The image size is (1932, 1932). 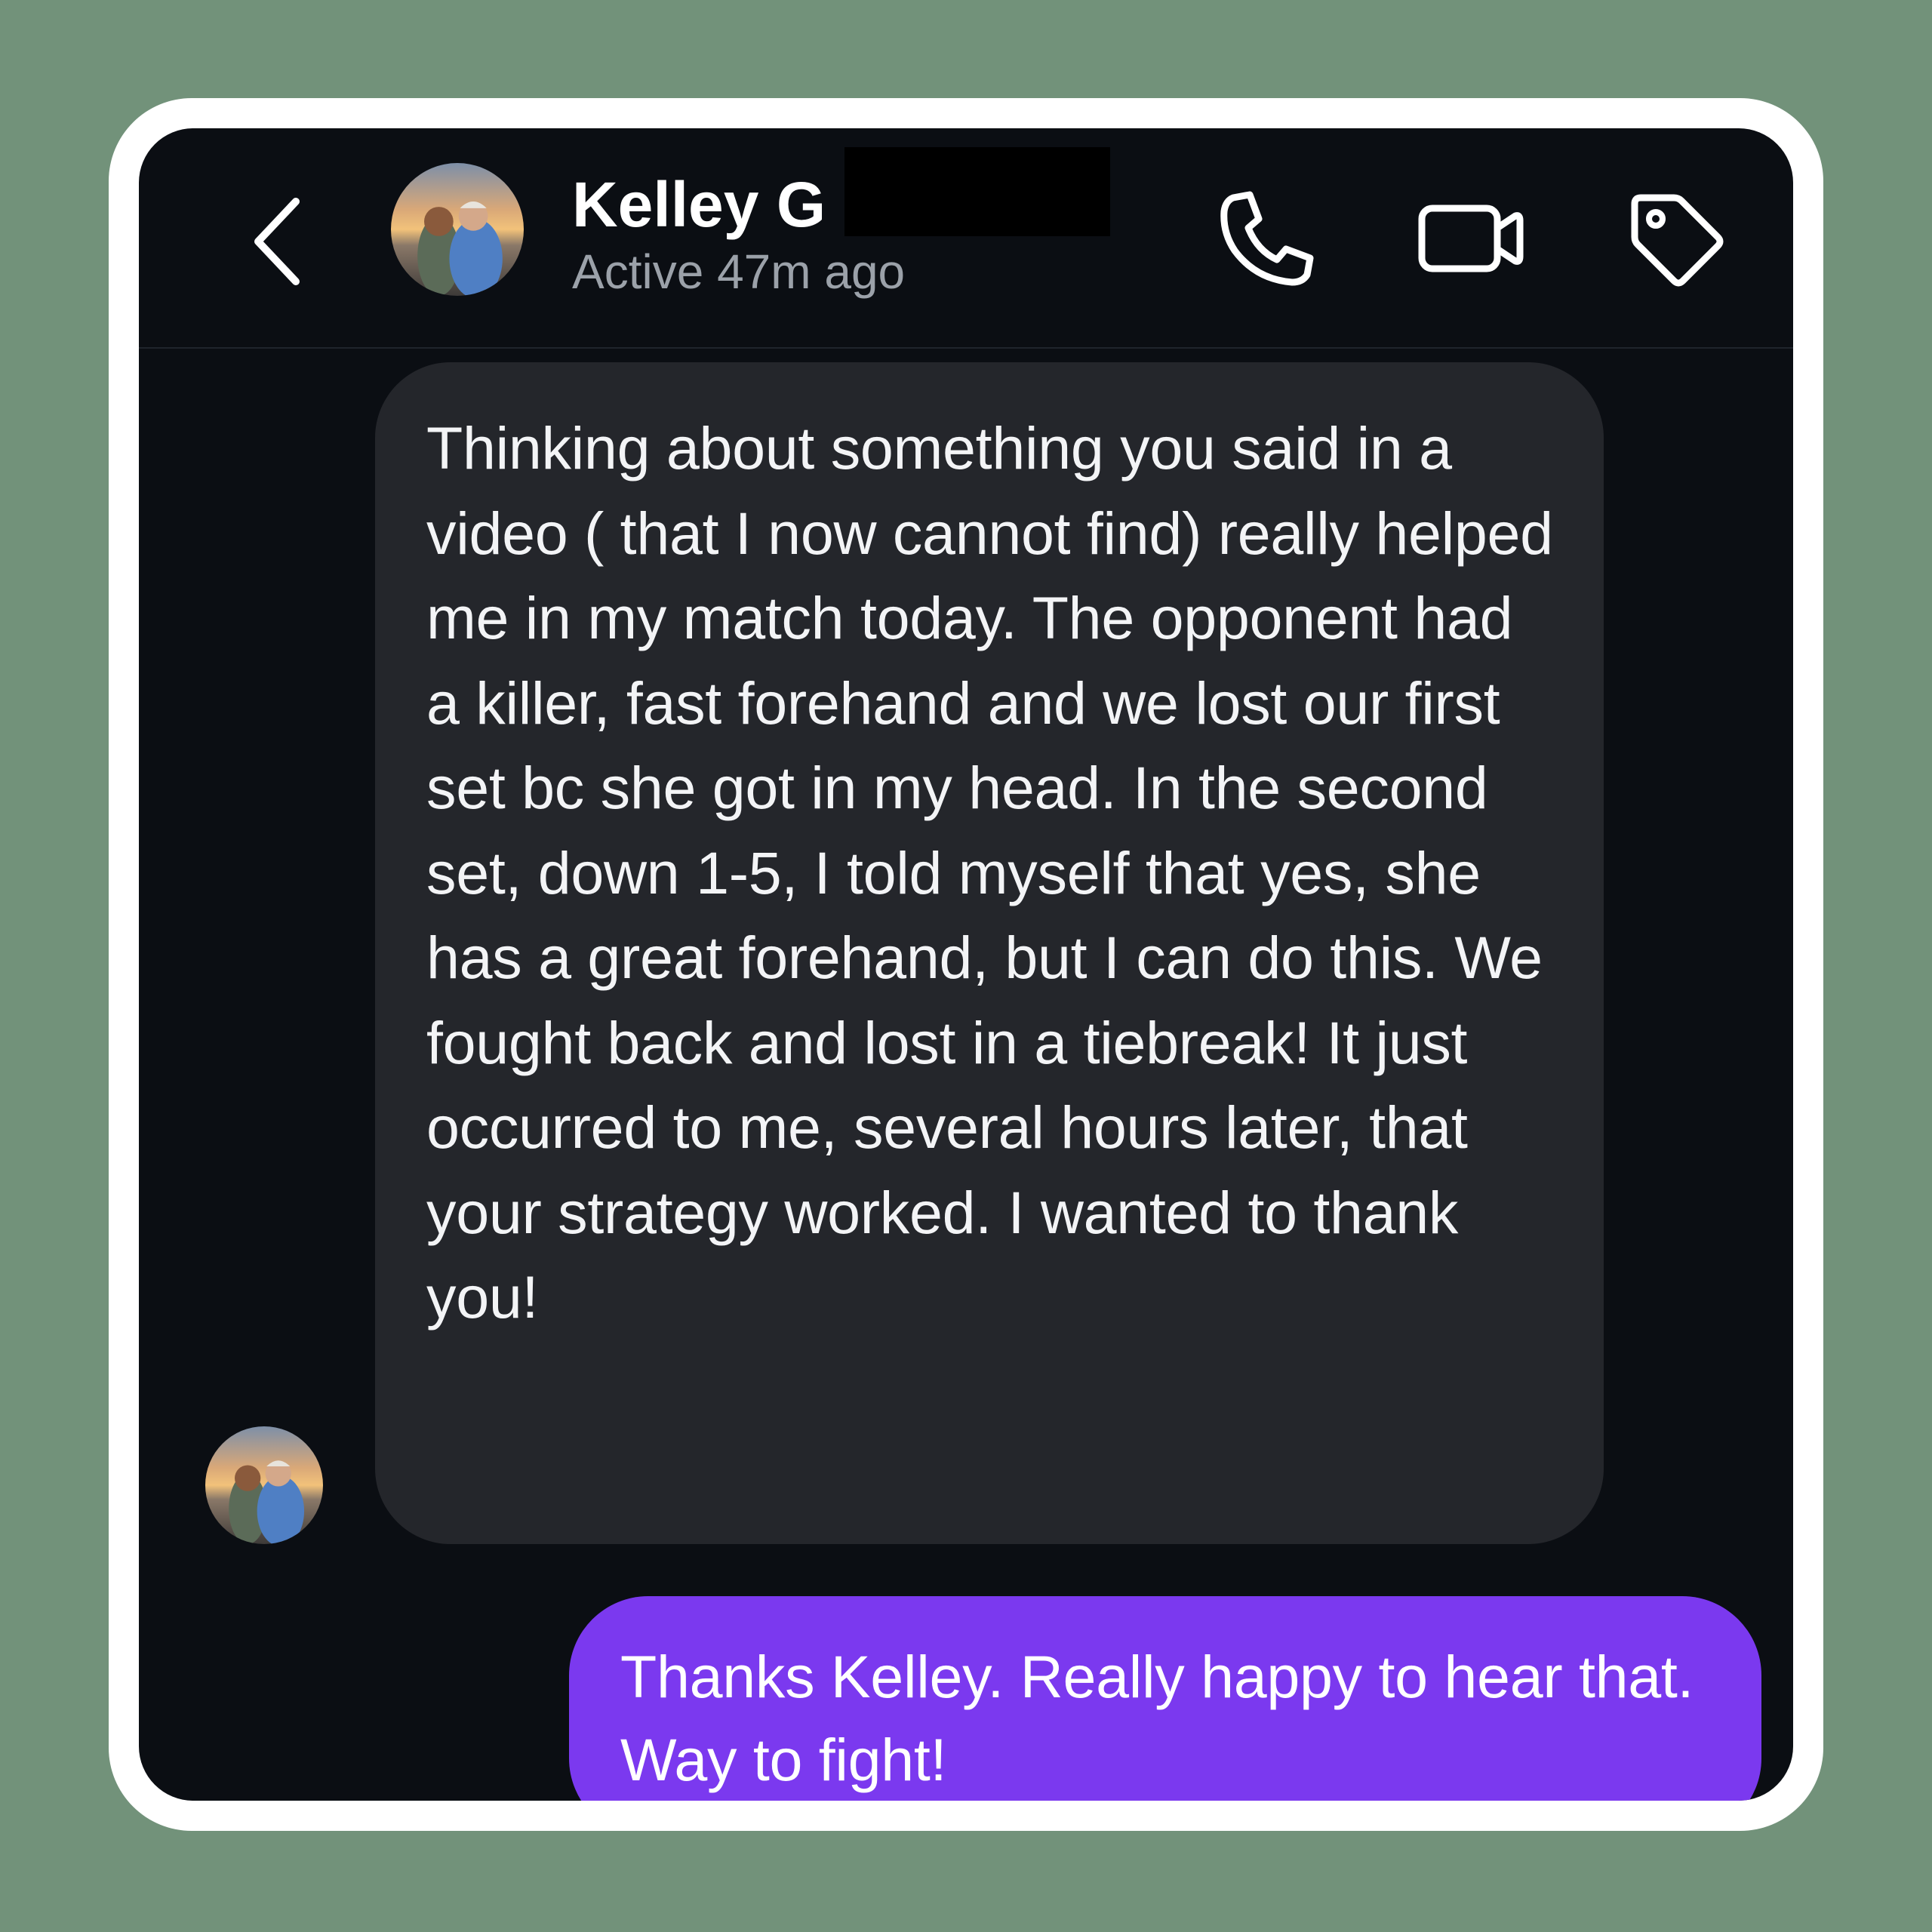 I want to click on video-call-button, so click(x=1470, y=237).